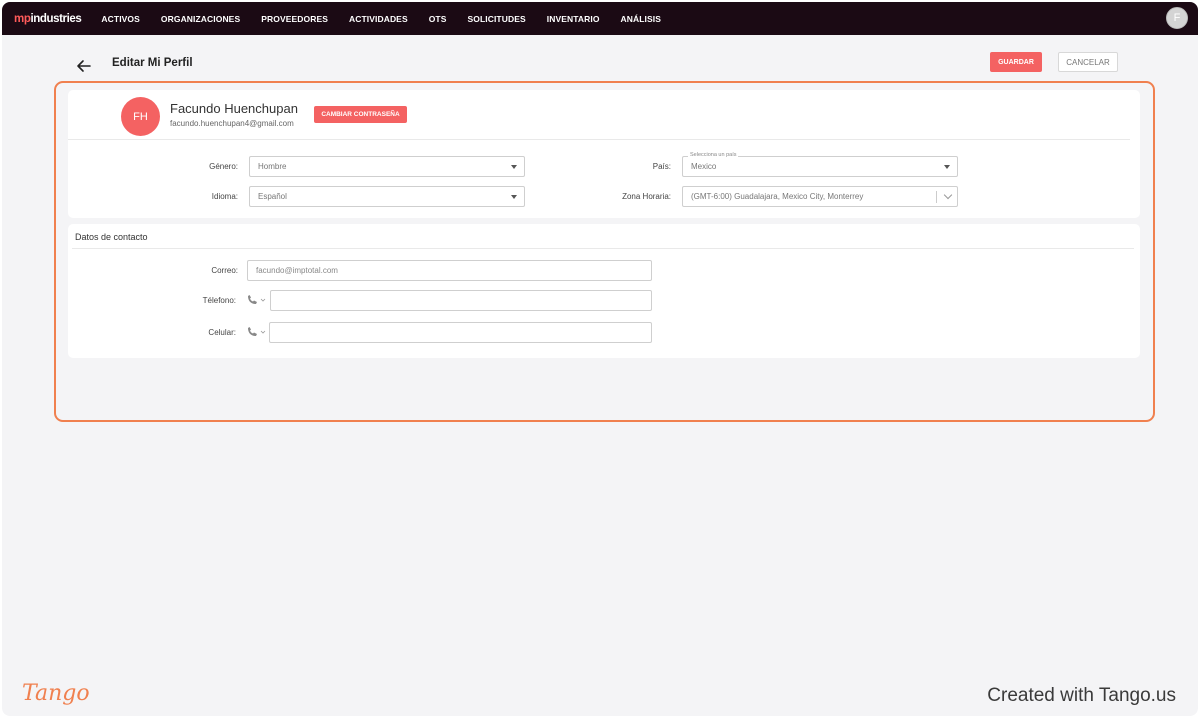 Image resolution: width=1200 pixels, height=718 pixels. What do you see at coordinates (56, 693) in the screenshot?
I see `tango-logo: Tango` at bounding box center [56, 693].